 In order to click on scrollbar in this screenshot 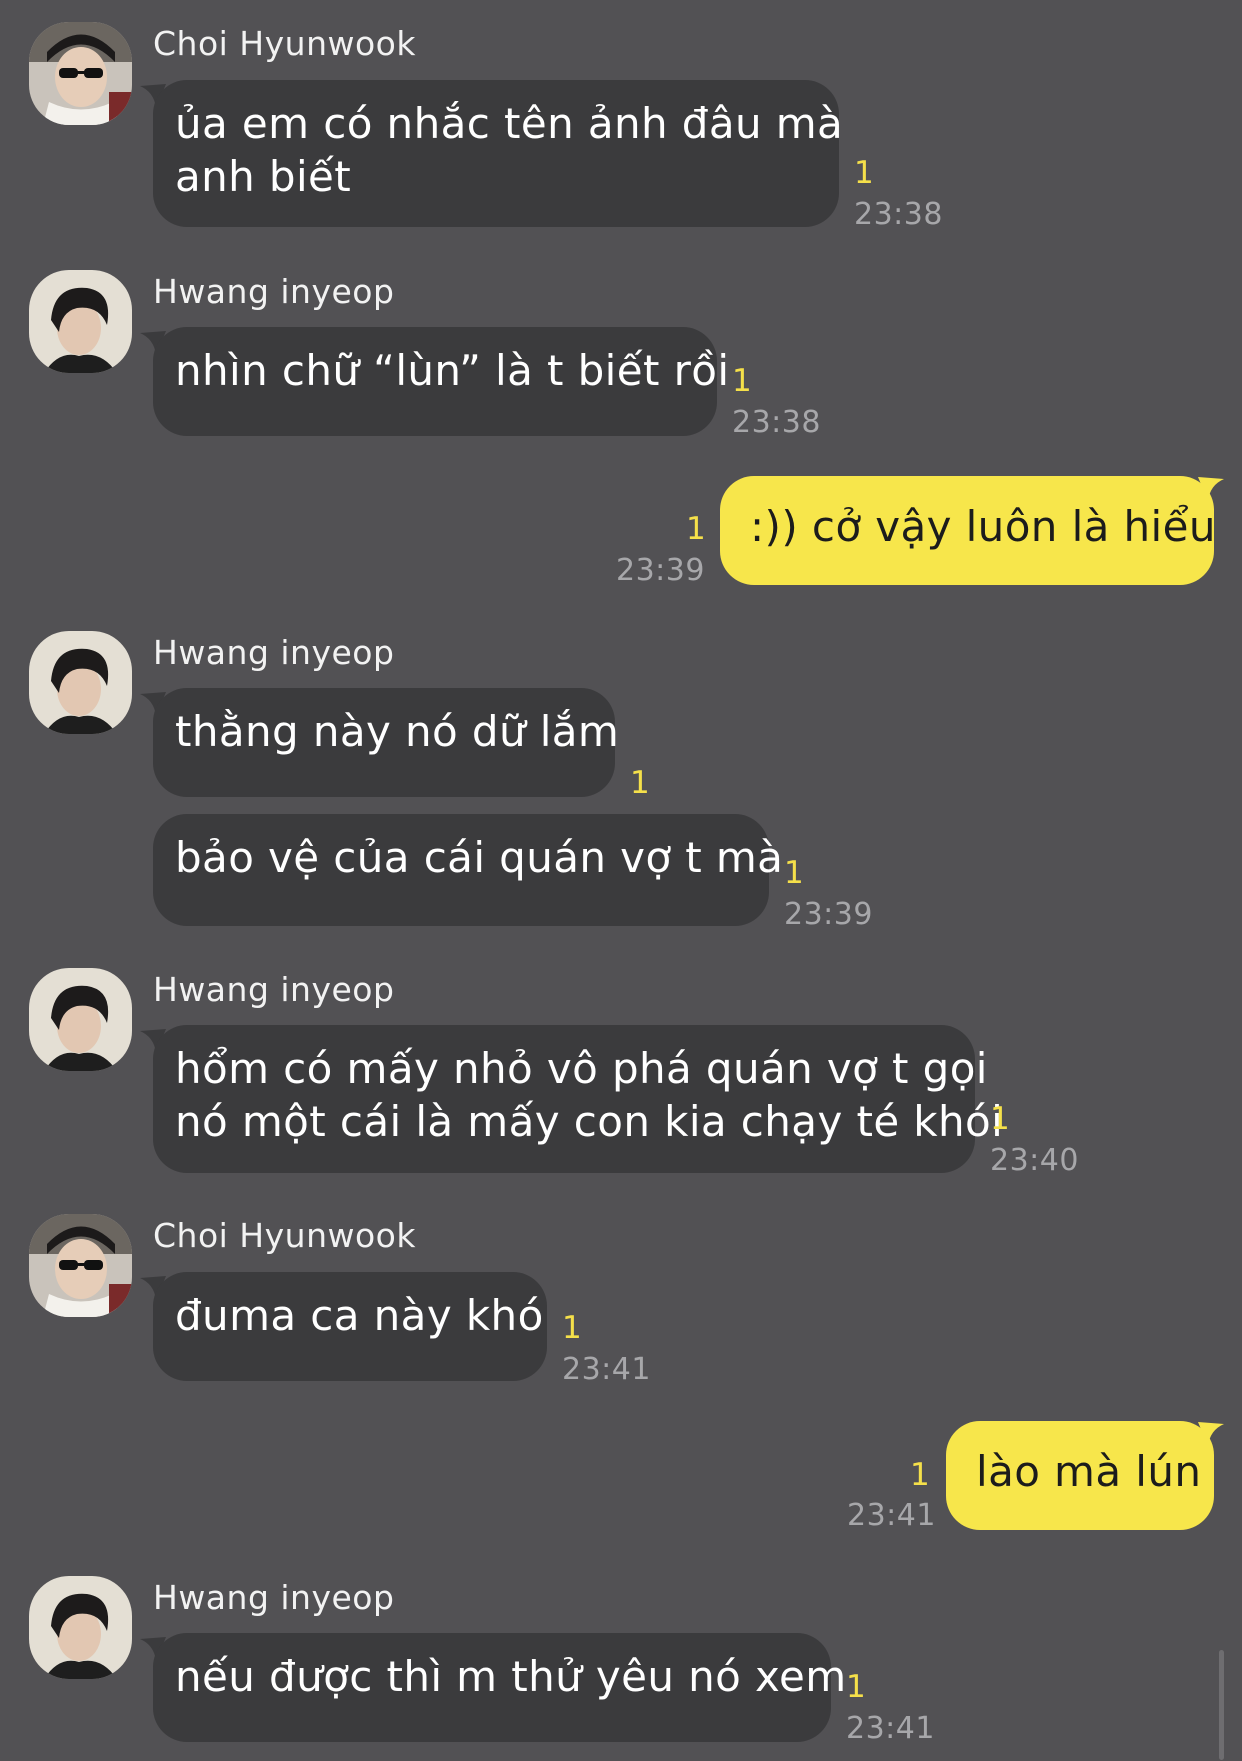, I will do `click(1221, 1705)`.